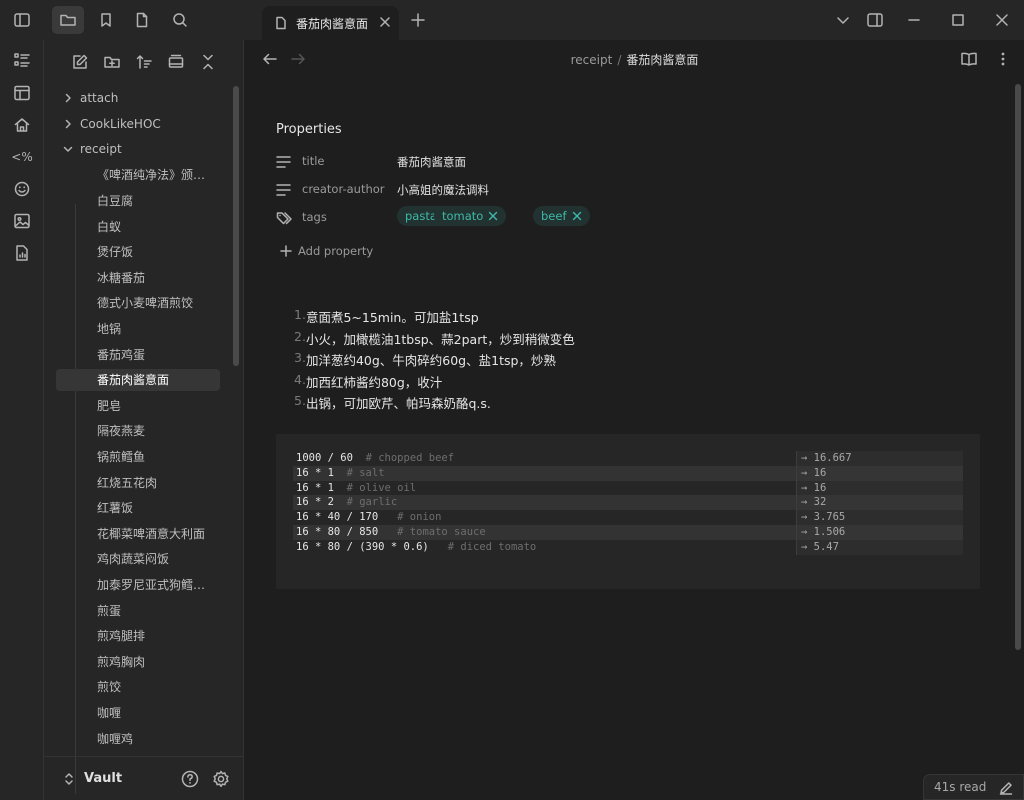 Image resolution: width=1024 pixels, height=800 pixels. What do you see at coordinates (138, 738) in the screenshot?
I see `file-item: 咖喱鸡` at bounding box center [138, 738].